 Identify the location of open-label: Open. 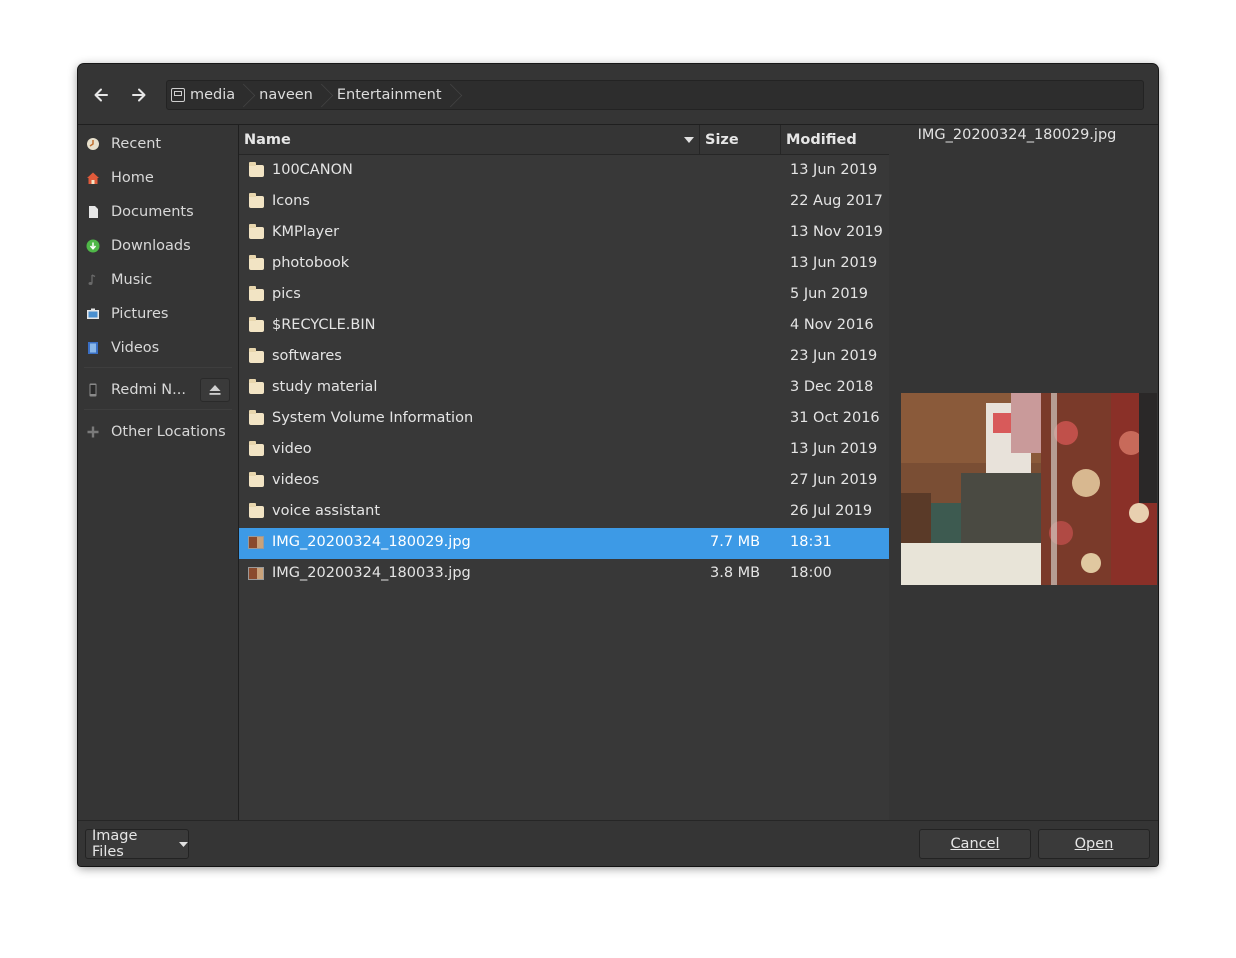
(1094, 844).